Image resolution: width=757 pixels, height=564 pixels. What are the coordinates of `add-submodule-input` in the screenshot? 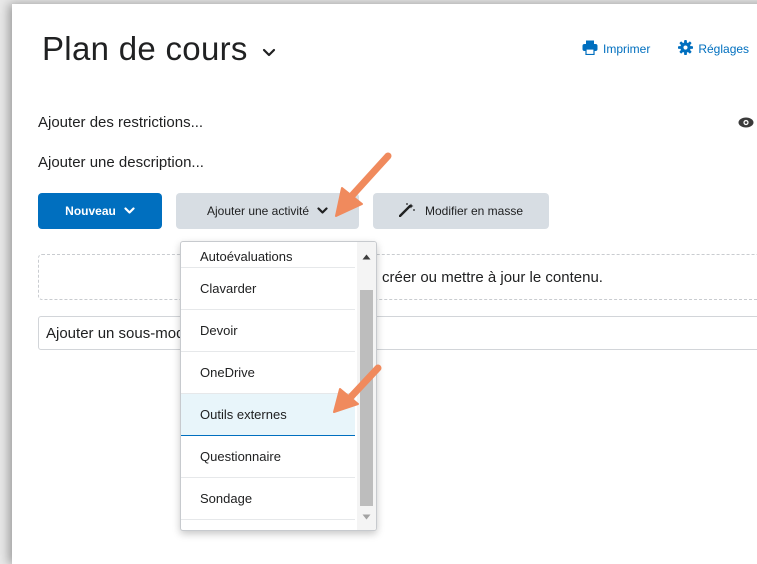 It's located at (398, 333).